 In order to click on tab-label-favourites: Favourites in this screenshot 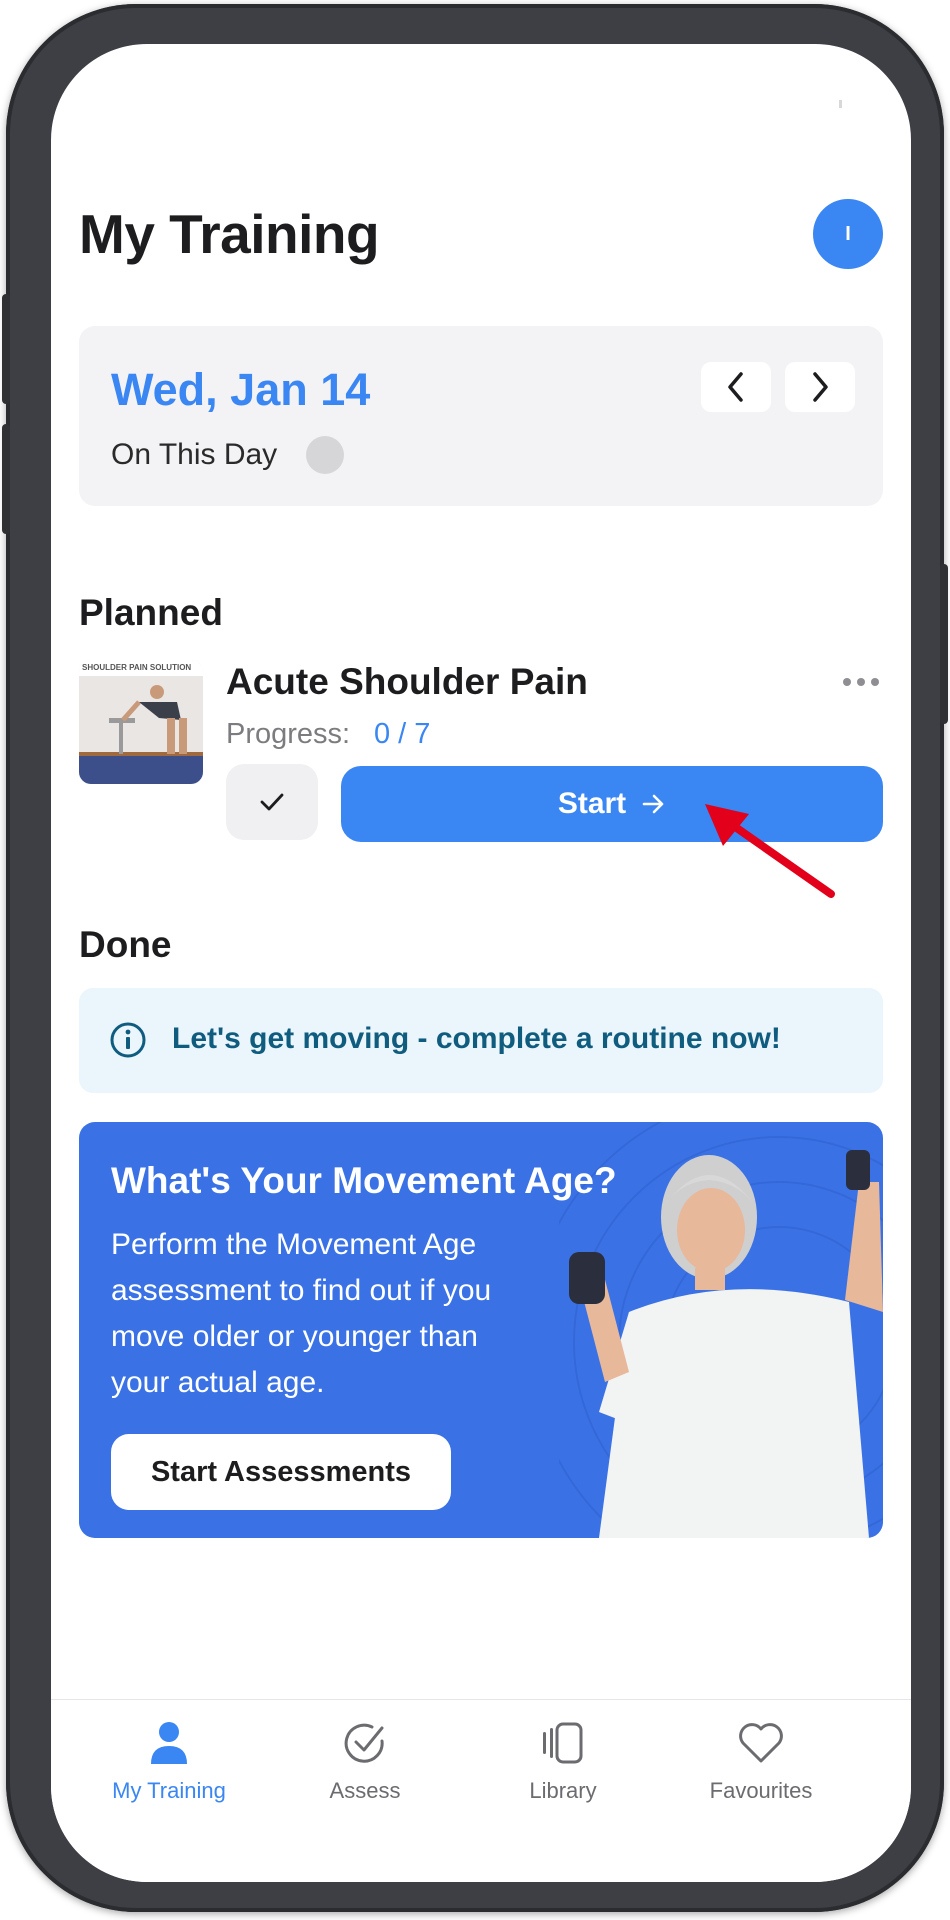, I will do `click(761, 1790)`.